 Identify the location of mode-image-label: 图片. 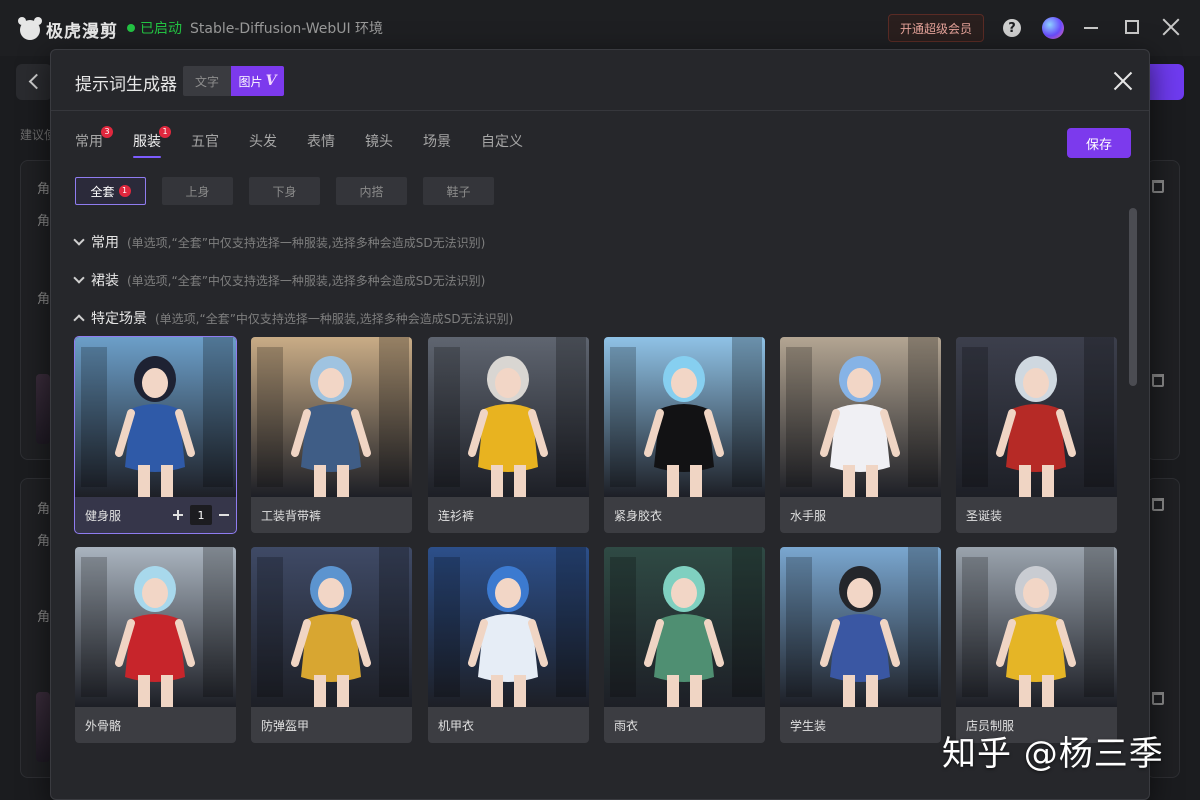
(250, 81).